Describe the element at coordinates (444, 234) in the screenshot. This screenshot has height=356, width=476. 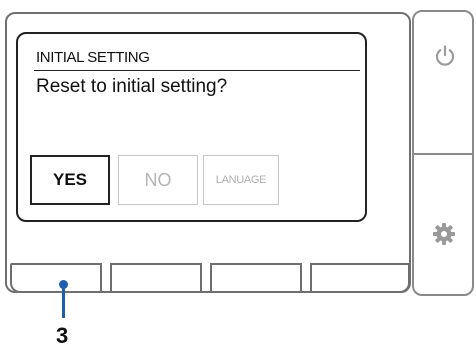
I see `gear-icon` at that location.